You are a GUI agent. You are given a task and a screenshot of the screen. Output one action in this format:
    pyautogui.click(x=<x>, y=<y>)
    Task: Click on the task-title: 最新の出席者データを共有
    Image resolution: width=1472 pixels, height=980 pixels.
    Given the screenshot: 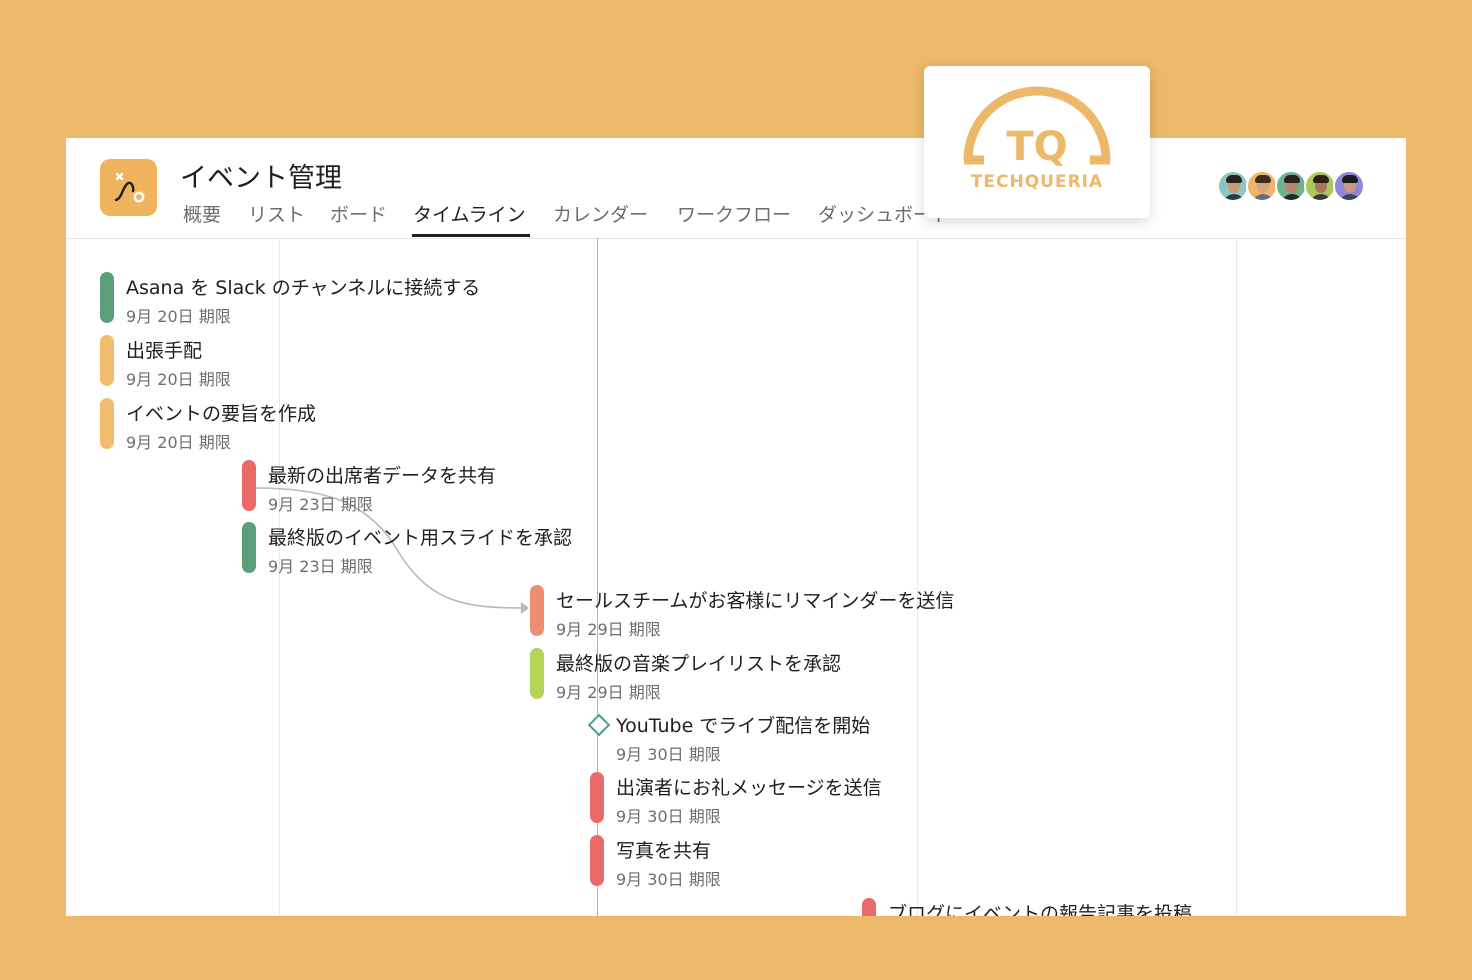 What is the action you would take?
    pyautogui.click(x=382, y=476)
    